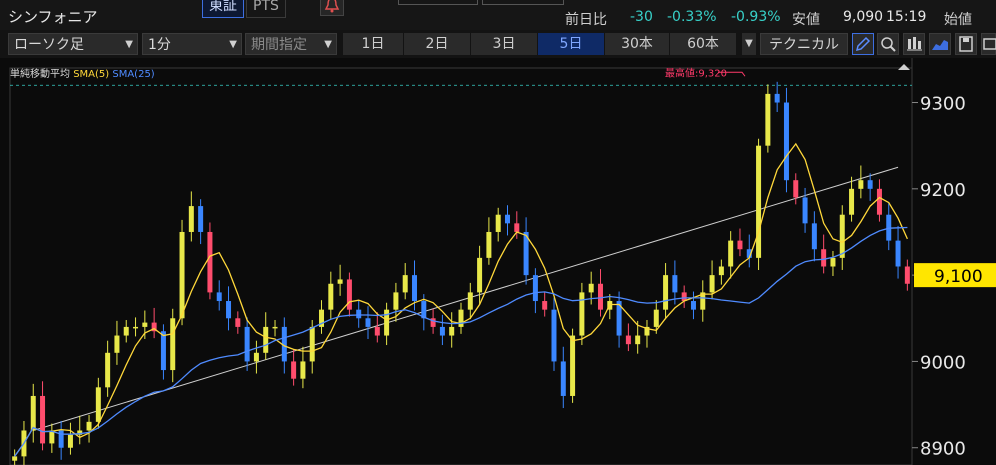 The height and width of the screenshot is (465, 996). Describe the element at coordinates (806, 20) in the screenshot. I see `low-label: 安値` at that location.